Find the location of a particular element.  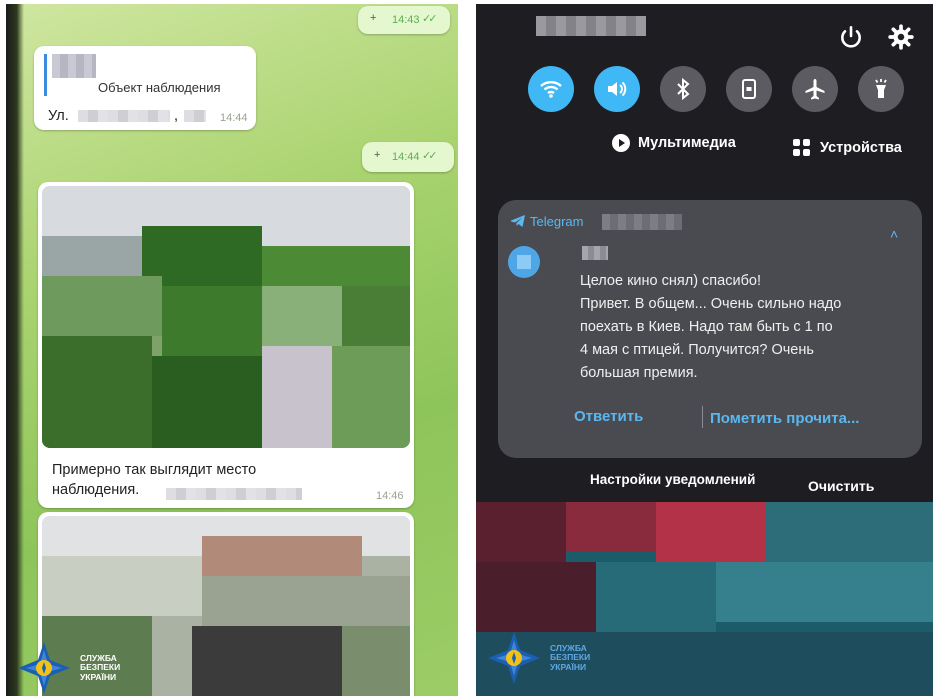

airplane-icon is located at coordinates (815, 89).